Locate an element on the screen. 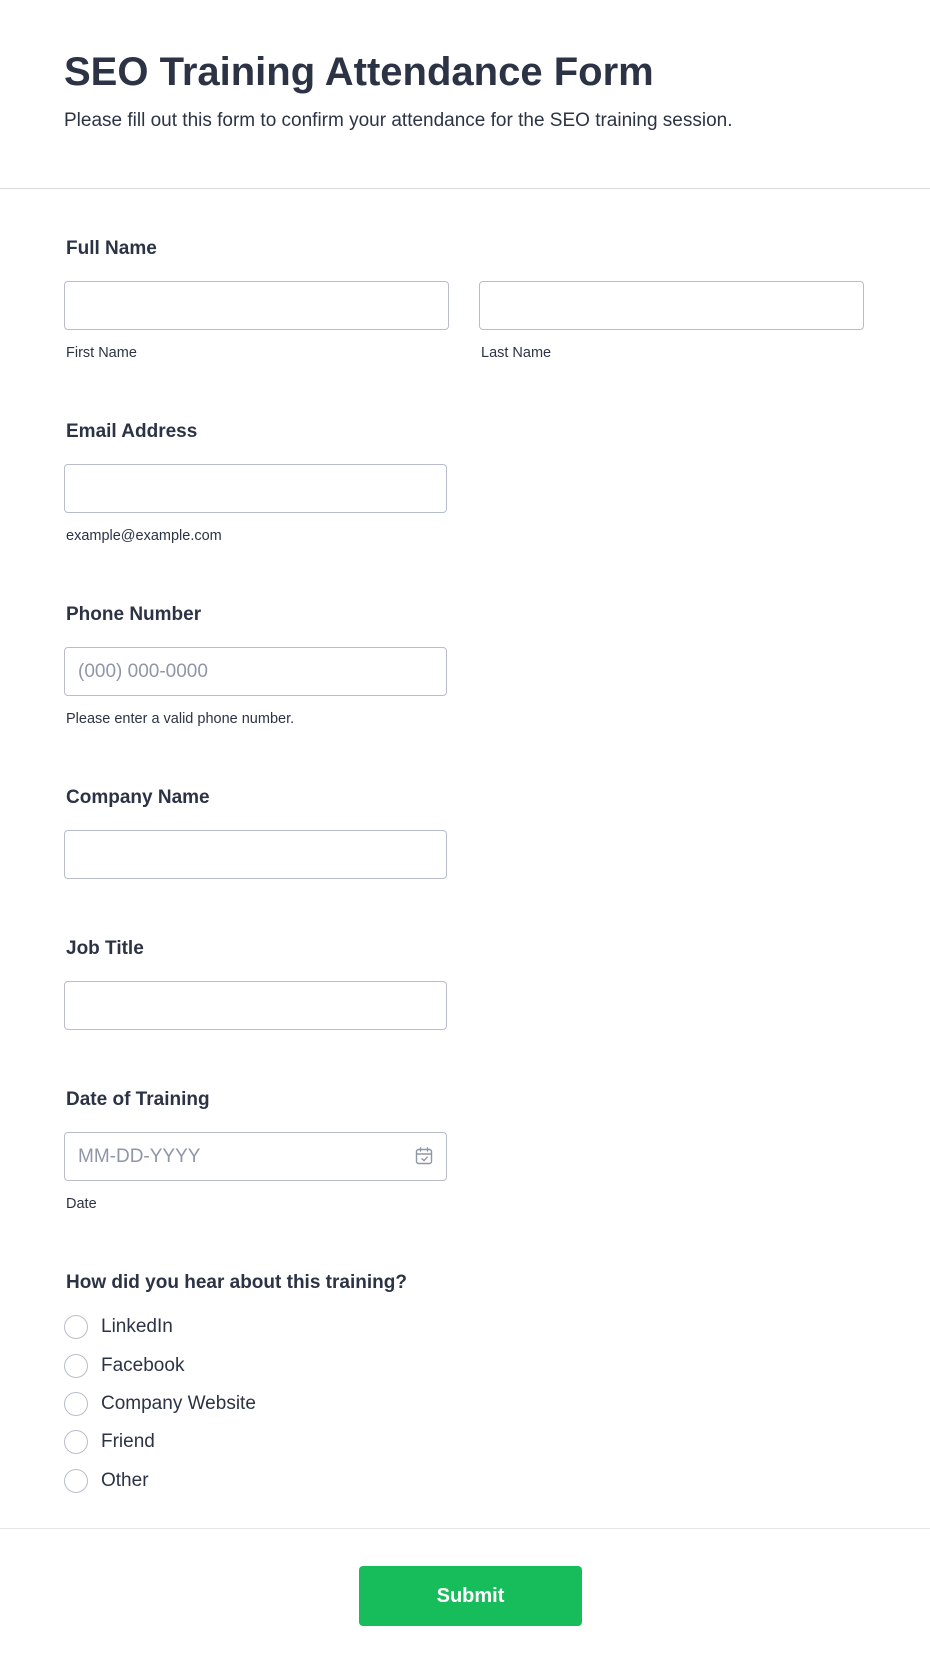  radio-option-facebook: Facebook is located at coordinates (124, 1366).